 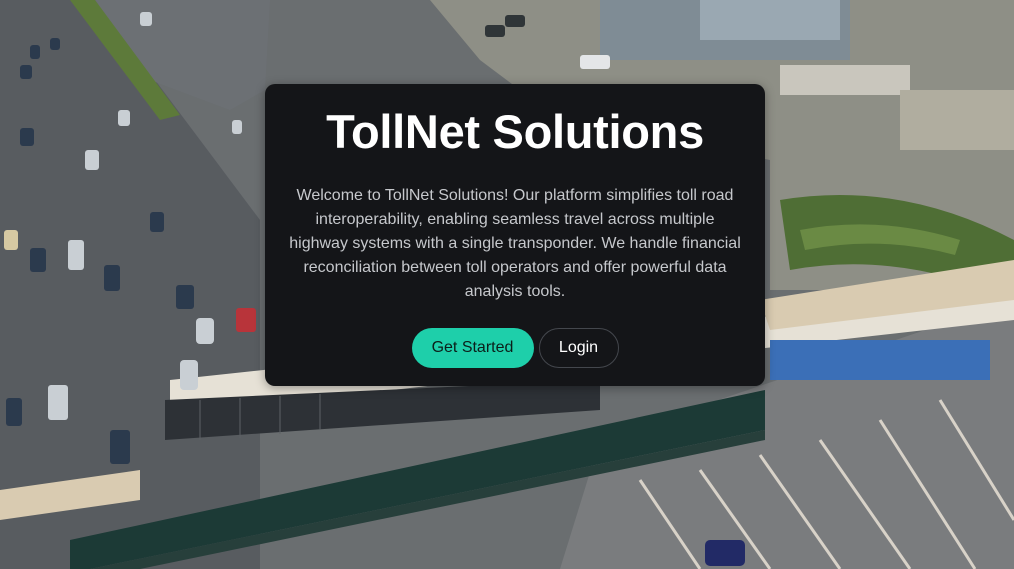 What do you see at coordinates (515, 131) in the screenshot?
I see `page-title: TollNet Solutions` at bounding box center [515, 131].